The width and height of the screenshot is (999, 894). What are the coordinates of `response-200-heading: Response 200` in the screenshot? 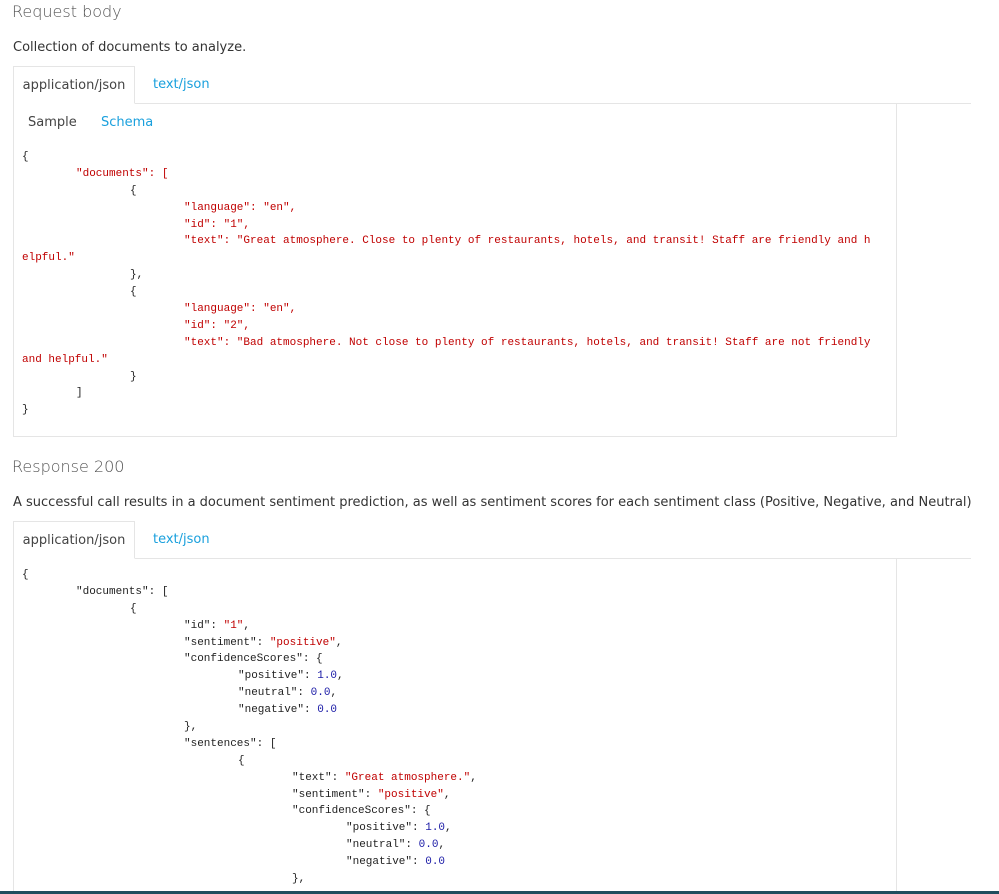 It's located at (68, 466).